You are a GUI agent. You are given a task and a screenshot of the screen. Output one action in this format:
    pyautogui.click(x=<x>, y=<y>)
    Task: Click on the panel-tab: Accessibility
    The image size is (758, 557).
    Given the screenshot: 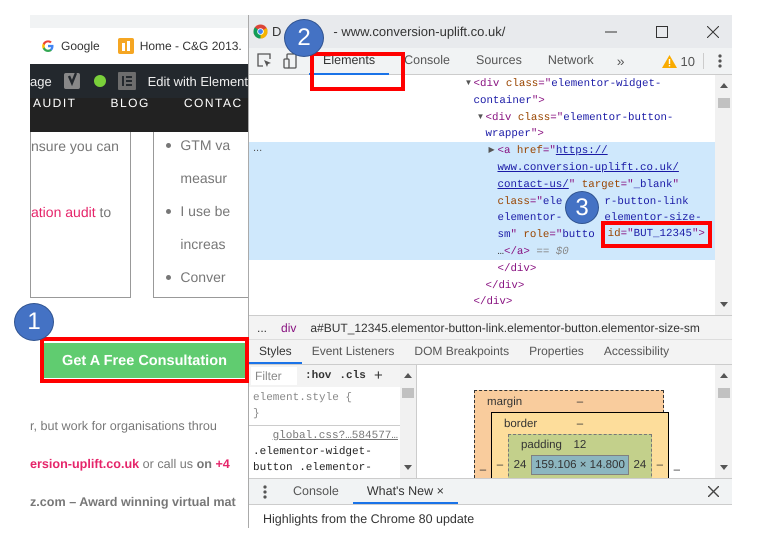 What is the action you would take?
    pyautogui.click(x=637, y=352)
    